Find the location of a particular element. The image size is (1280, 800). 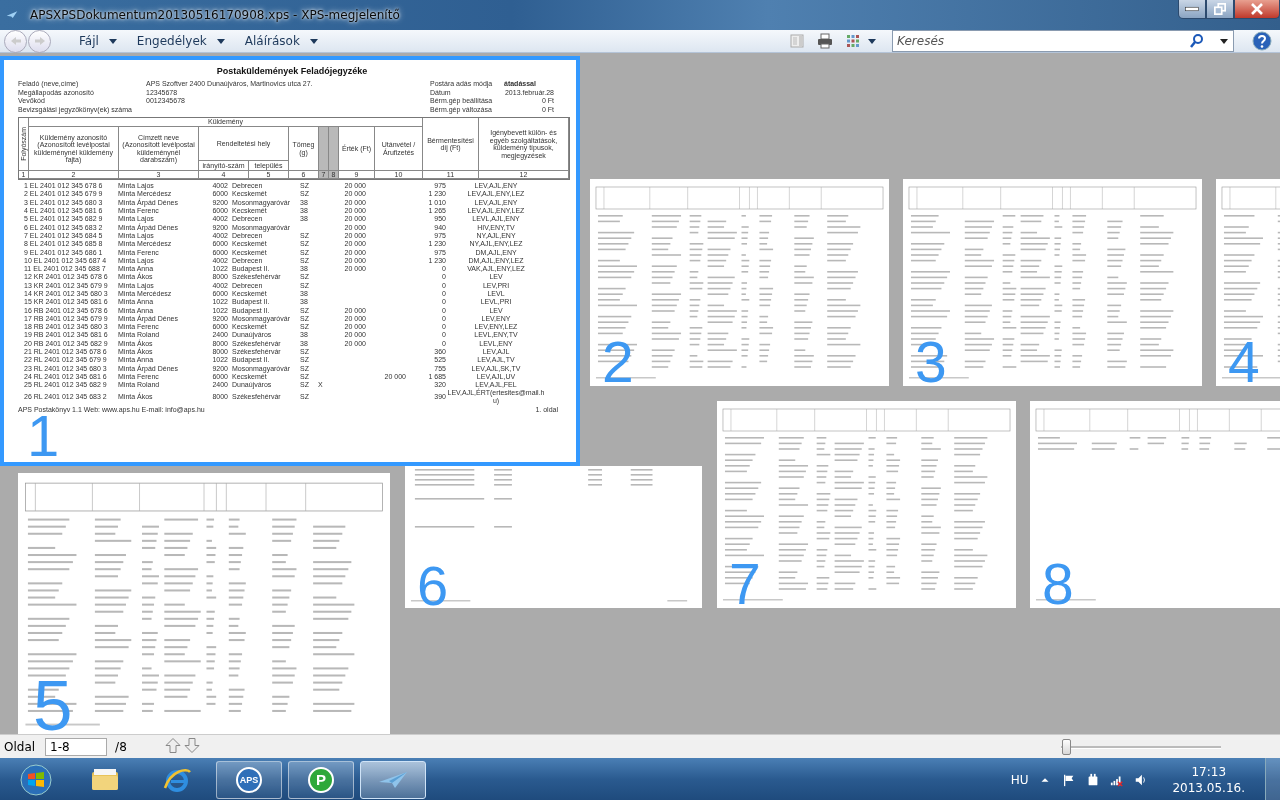

page-thumbnail: 4 is located at coordinates (1248, 282).